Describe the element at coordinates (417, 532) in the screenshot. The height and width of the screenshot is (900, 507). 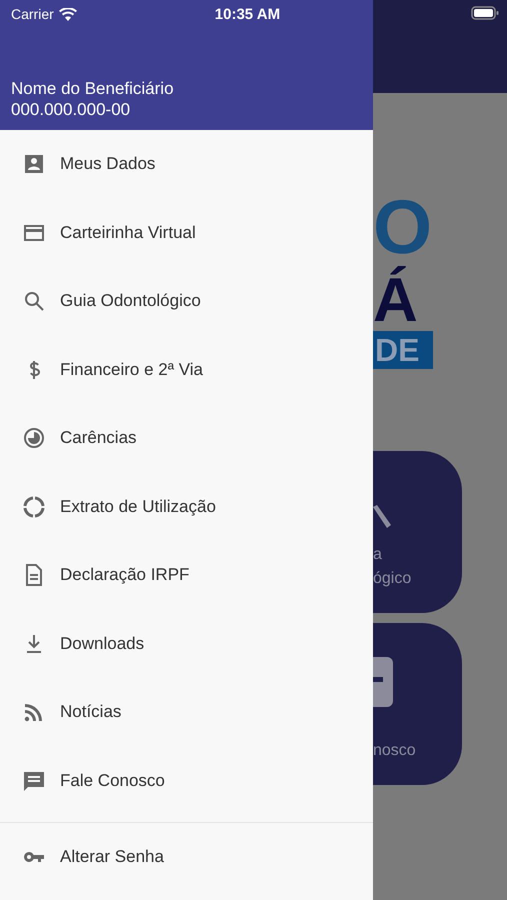
I see `shortcut-card: a ógico` at that location.